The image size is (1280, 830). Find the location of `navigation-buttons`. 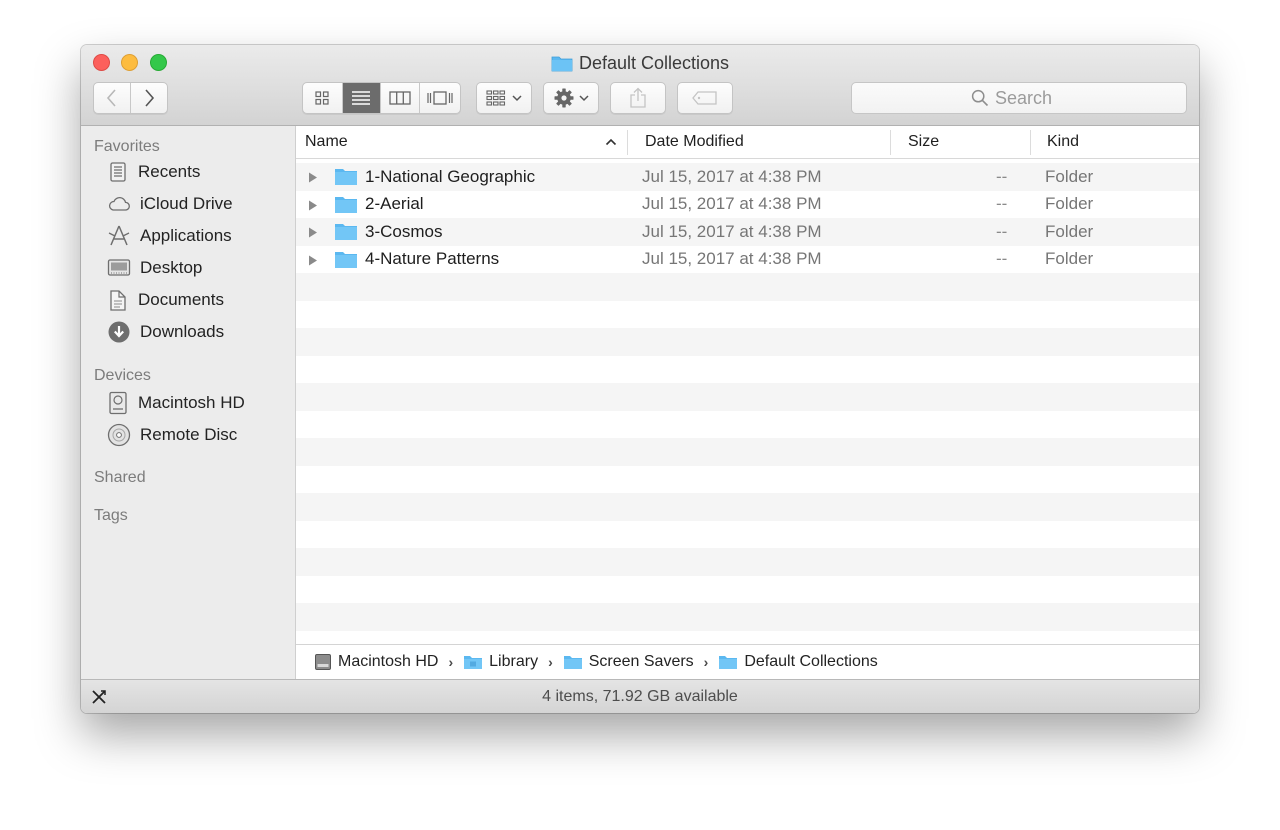

navigation-buttons is located at coordinates (130, 98).